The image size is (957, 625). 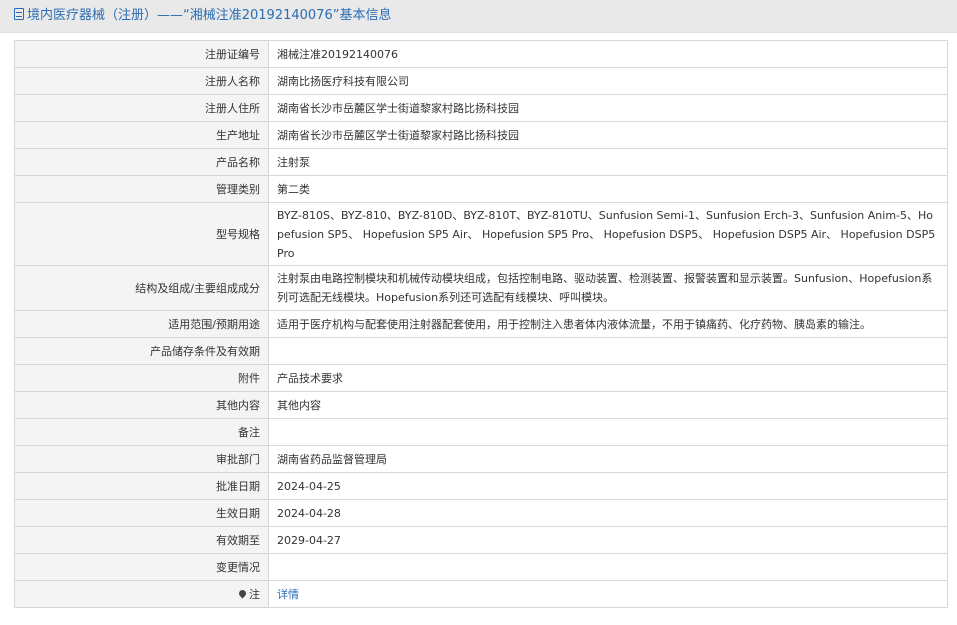 What do you see at coordinates (608, 405) in the screenshot?
I see `row-value: 其他内容` at bounding box center [608, 405].